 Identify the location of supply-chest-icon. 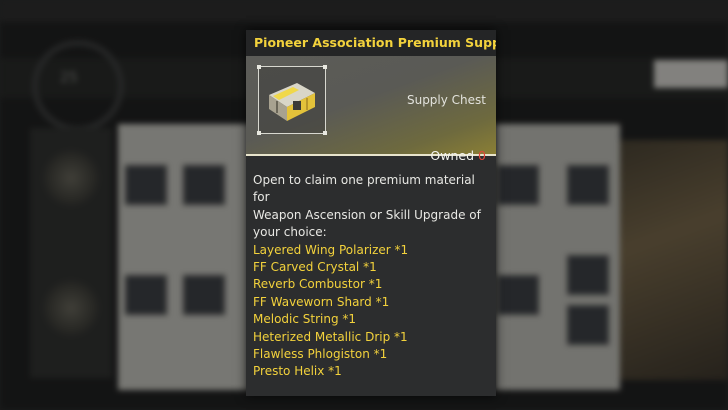
(292, 102).